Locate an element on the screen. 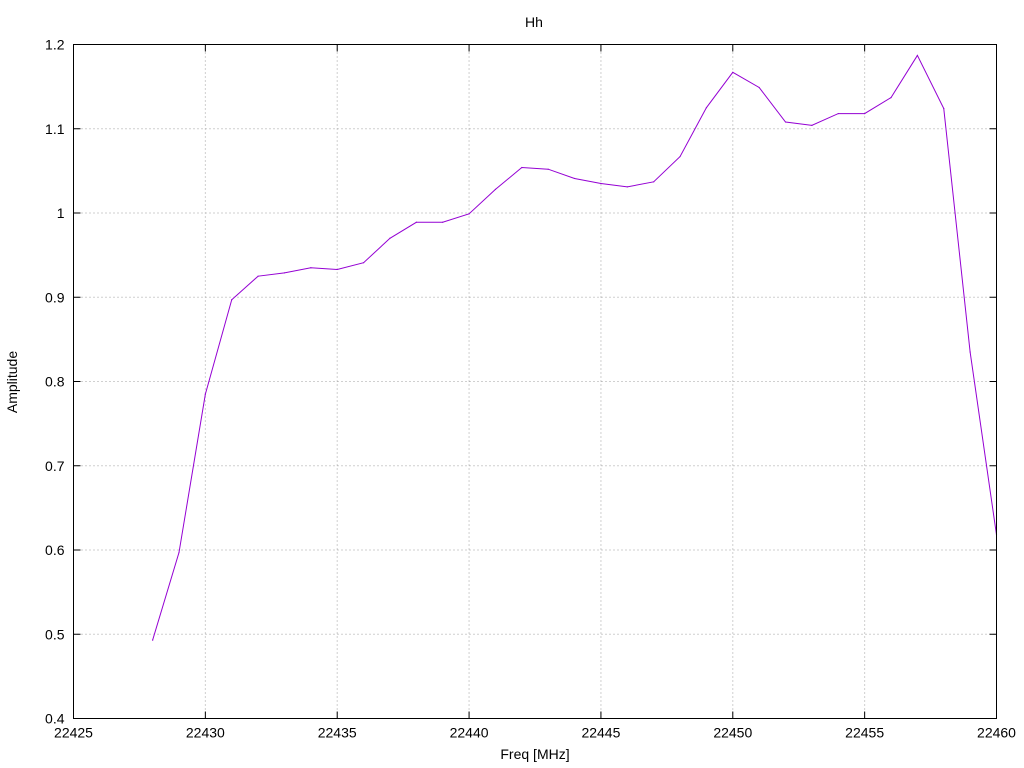 The width and height of the screenshot is (1024, 768). y-tick-label: 0.4 is located at coordinates (55, 719).